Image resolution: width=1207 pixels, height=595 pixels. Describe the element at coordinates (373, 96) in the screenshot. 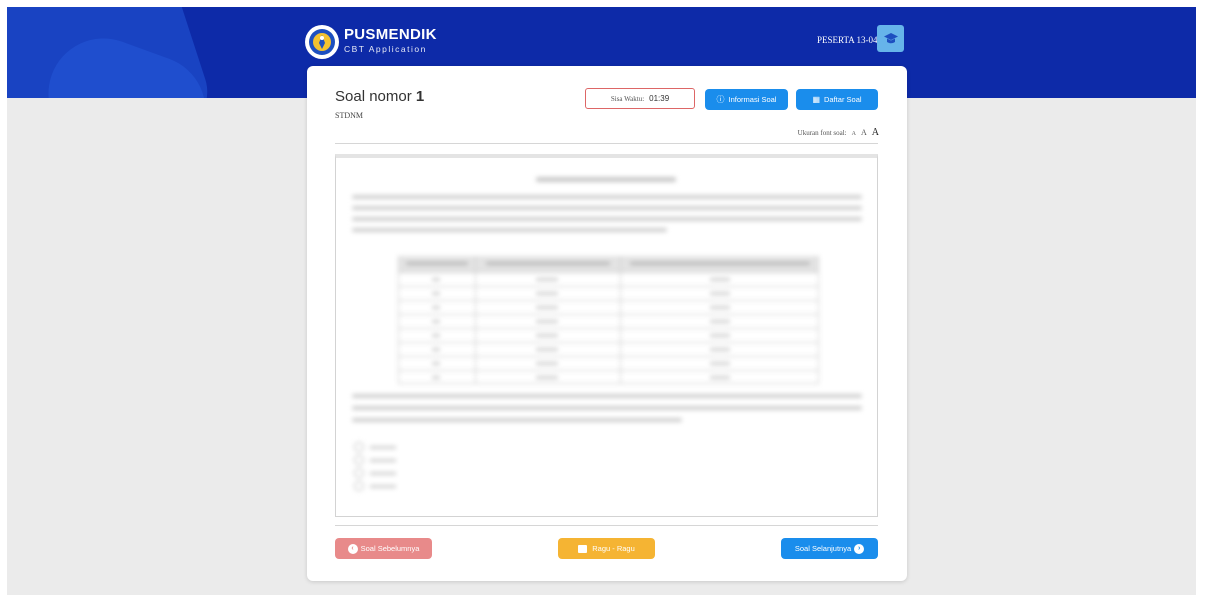

I see `question-title-prefix: Soal nomor` at that location.